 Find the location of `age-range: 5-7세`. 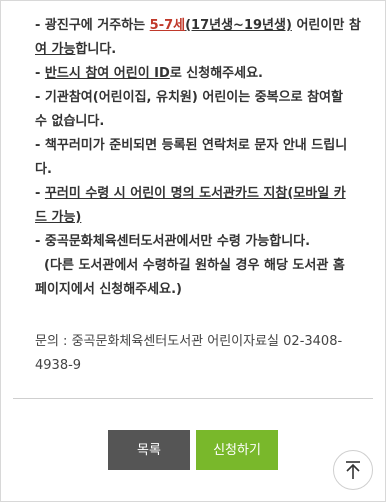

age-range: 5-7세 is located at coordinates (167, 25).